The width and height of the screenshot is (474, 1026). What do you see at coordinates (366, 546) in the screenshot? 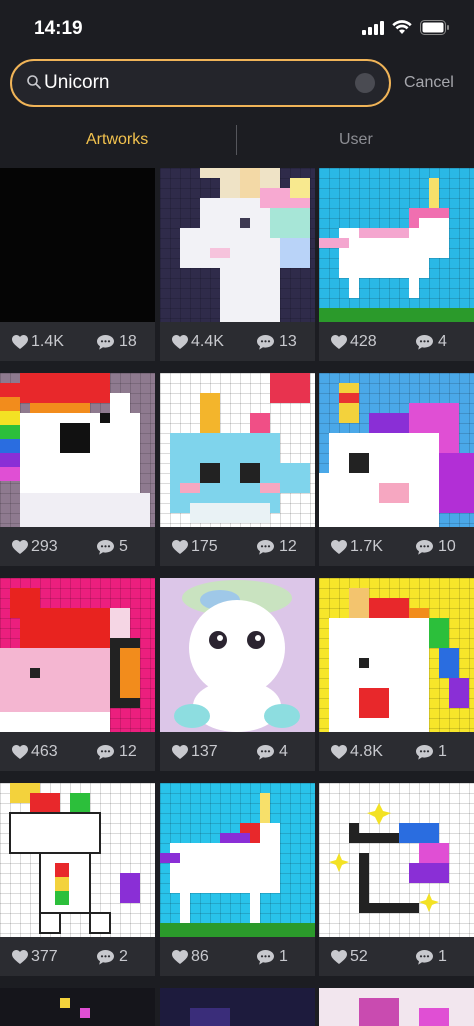
I see `like-count-value: 1.7K` at bounding box center [366, 546].